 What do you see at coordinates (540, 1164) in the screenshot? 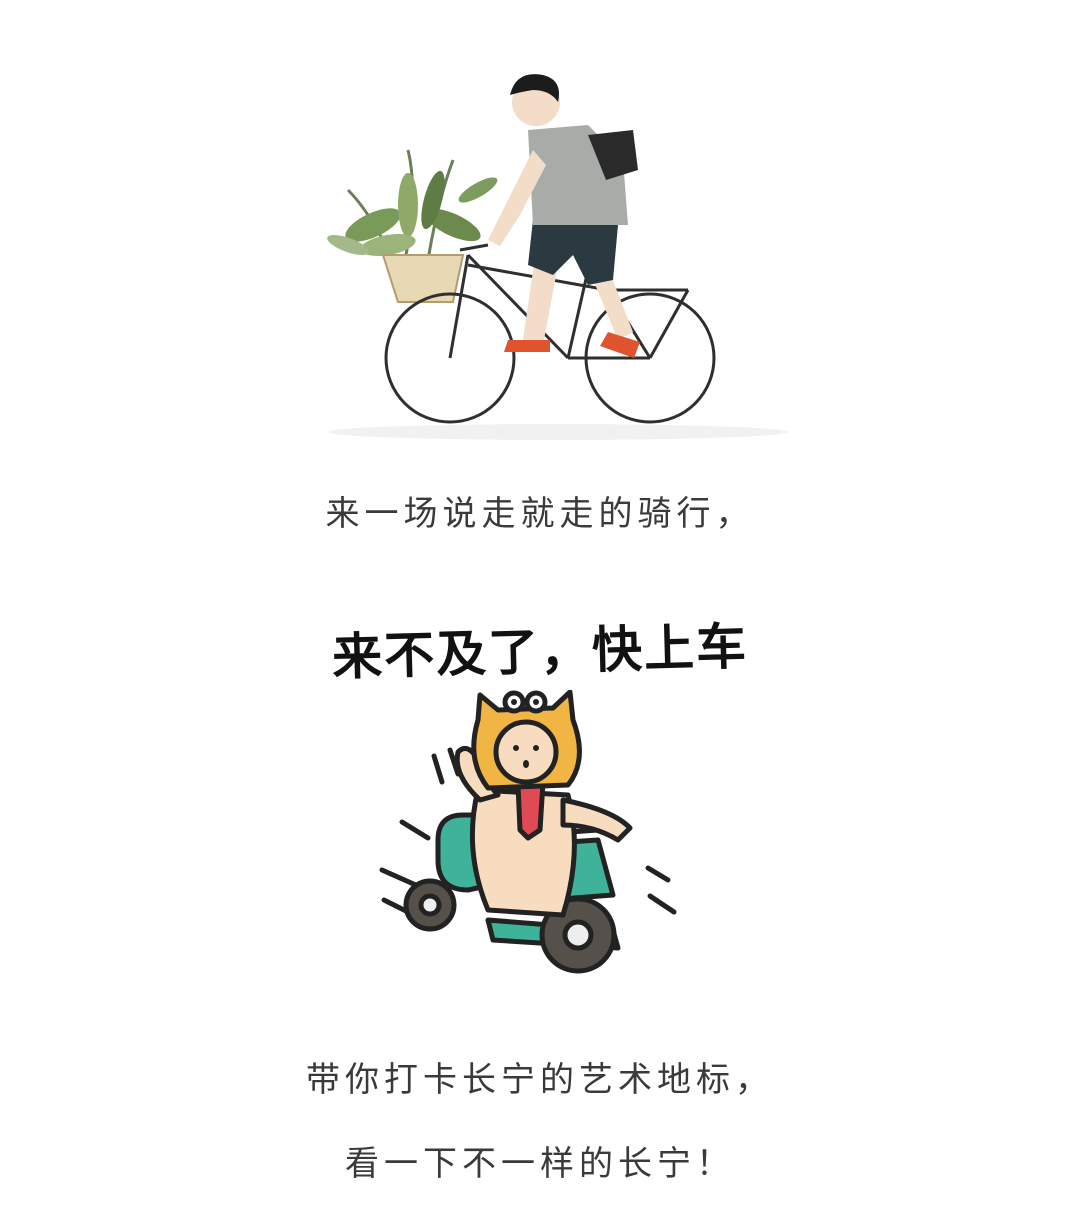
I see `caption-line-3: 看一下不一样的长宁！` at bounding box center [540, 1164].